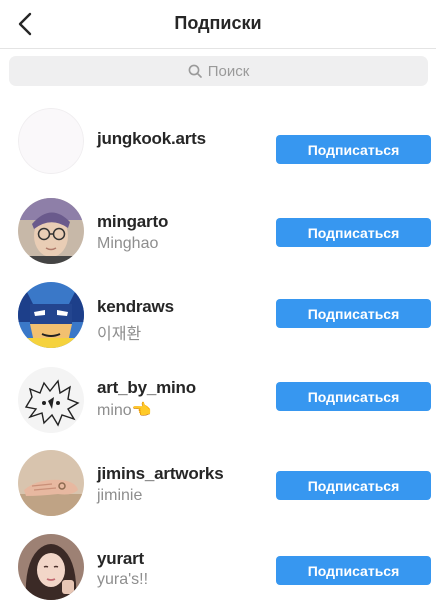  I want to click on page-title: Подписки, so click(218, 23).